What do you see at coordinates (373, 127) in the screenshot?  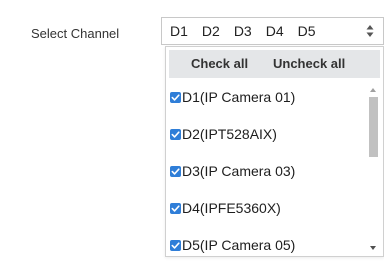 I see `scrollbar-thumb` at bounding box center [373, 127].